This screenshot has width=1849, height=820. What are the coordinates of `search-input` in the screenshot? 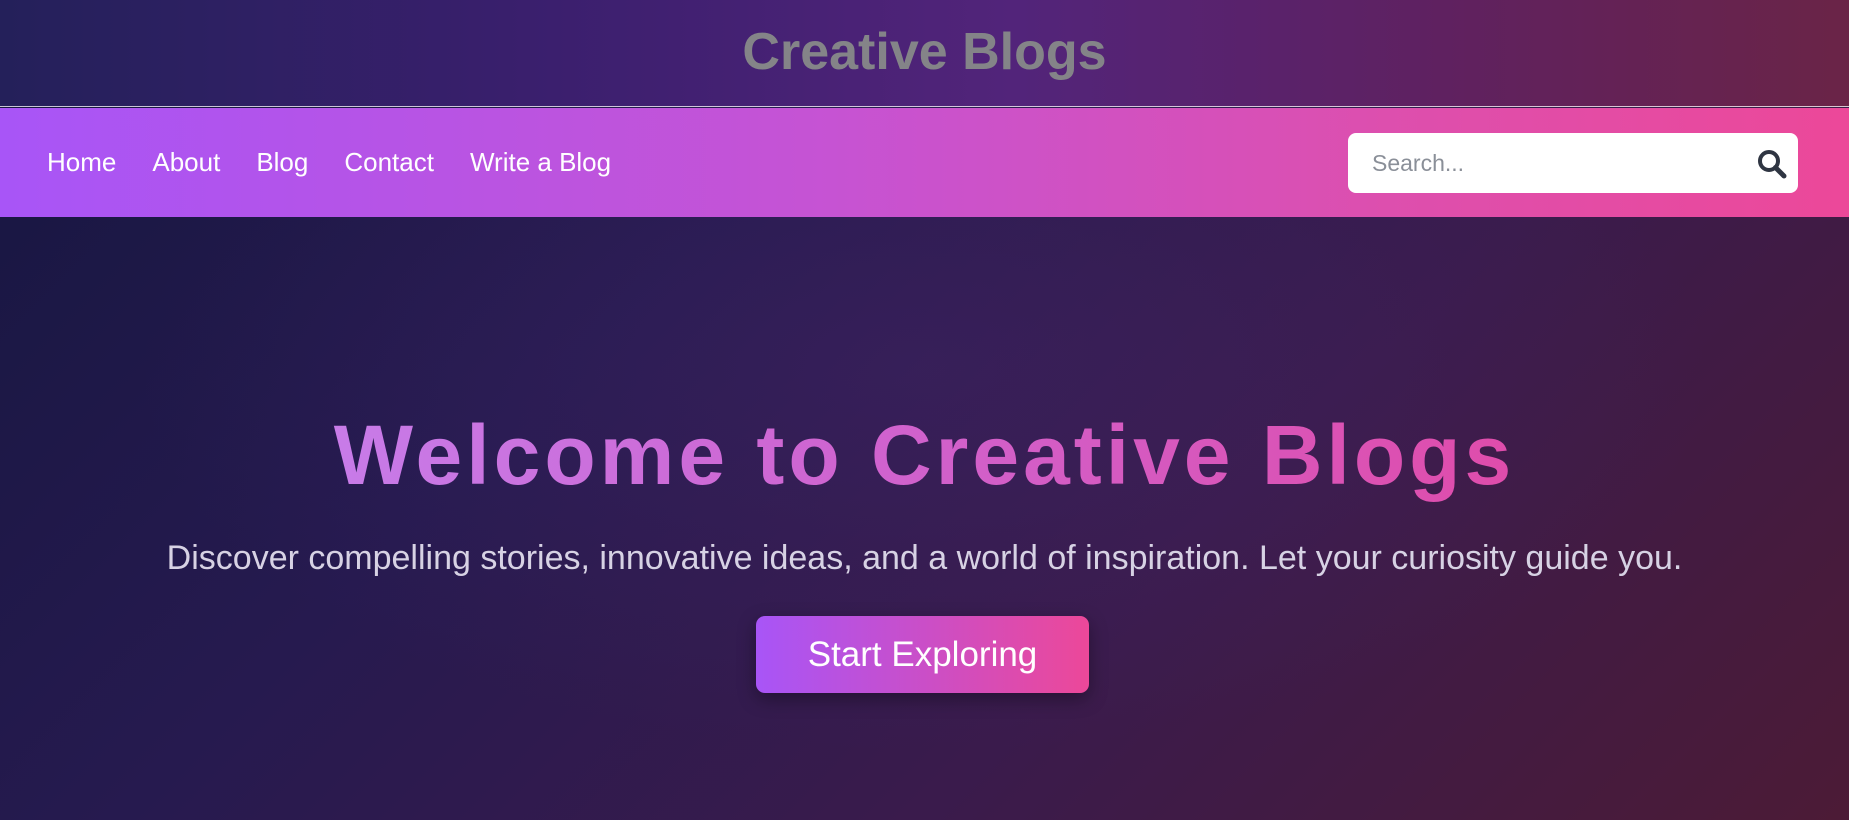 It's located at (1543, 163).